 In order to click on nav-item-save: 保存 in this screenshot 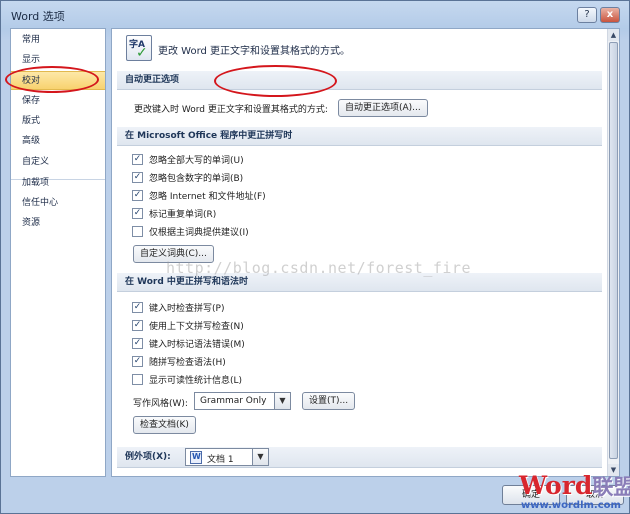, I will do `click(58, 101)`.